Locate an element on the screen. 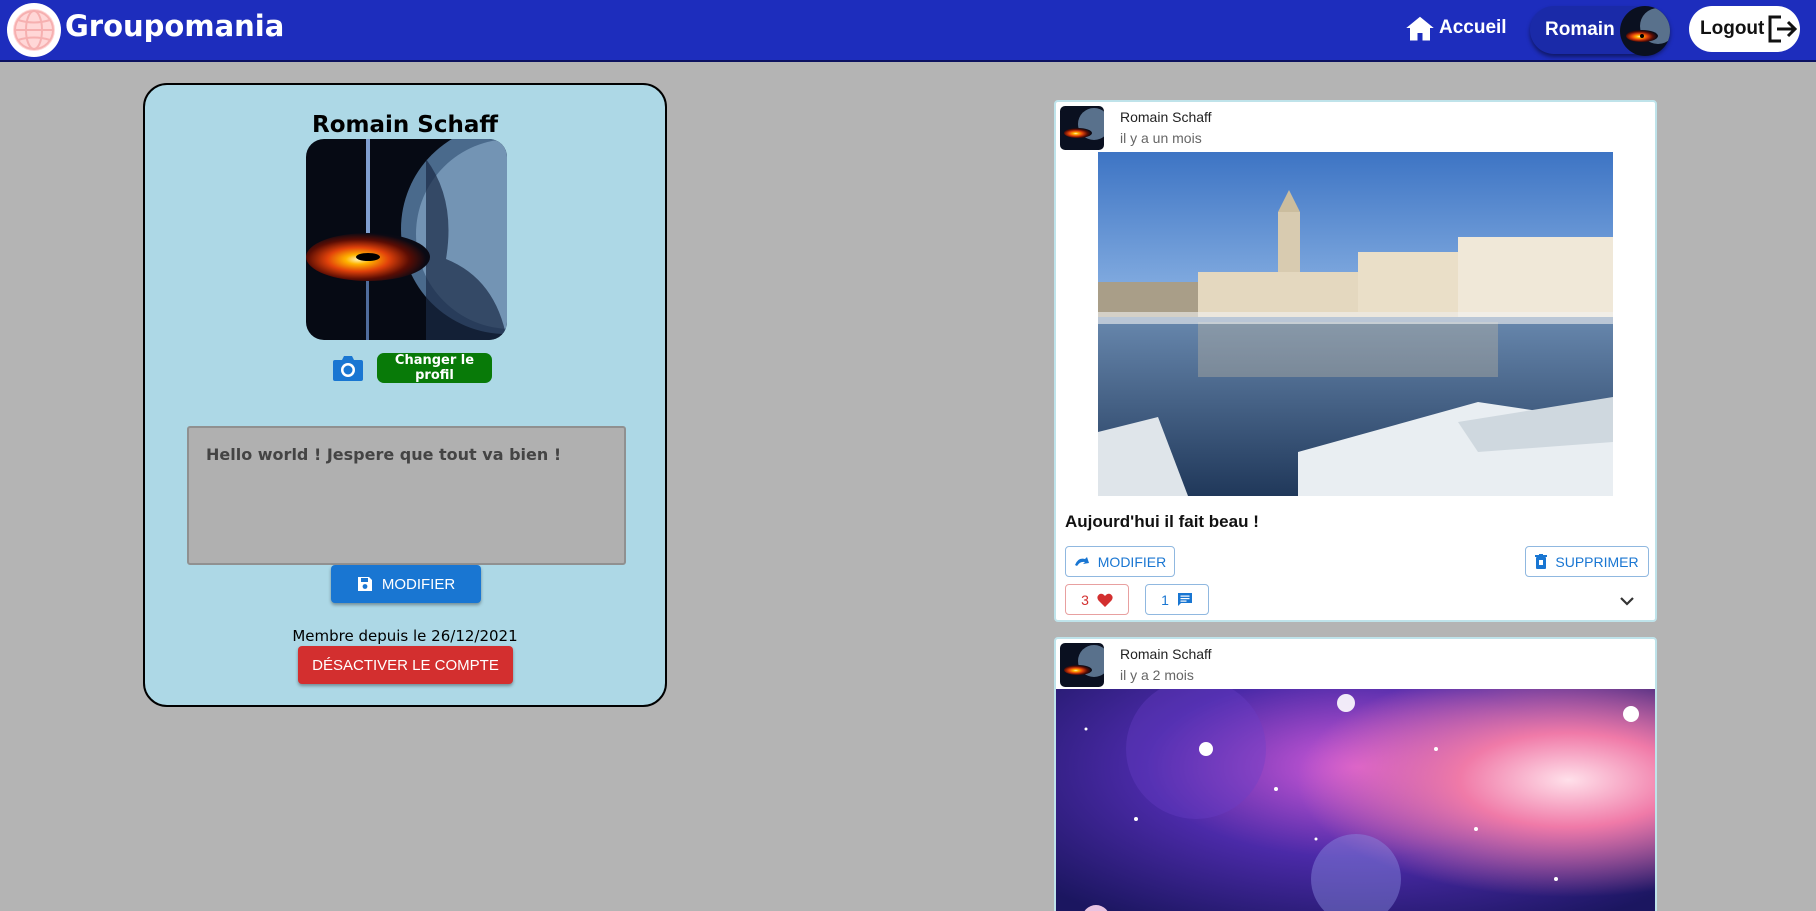 The width and height of the screenshot is (1816, 911). post-date: il y a un mois is located at coordinates (1161, 138).